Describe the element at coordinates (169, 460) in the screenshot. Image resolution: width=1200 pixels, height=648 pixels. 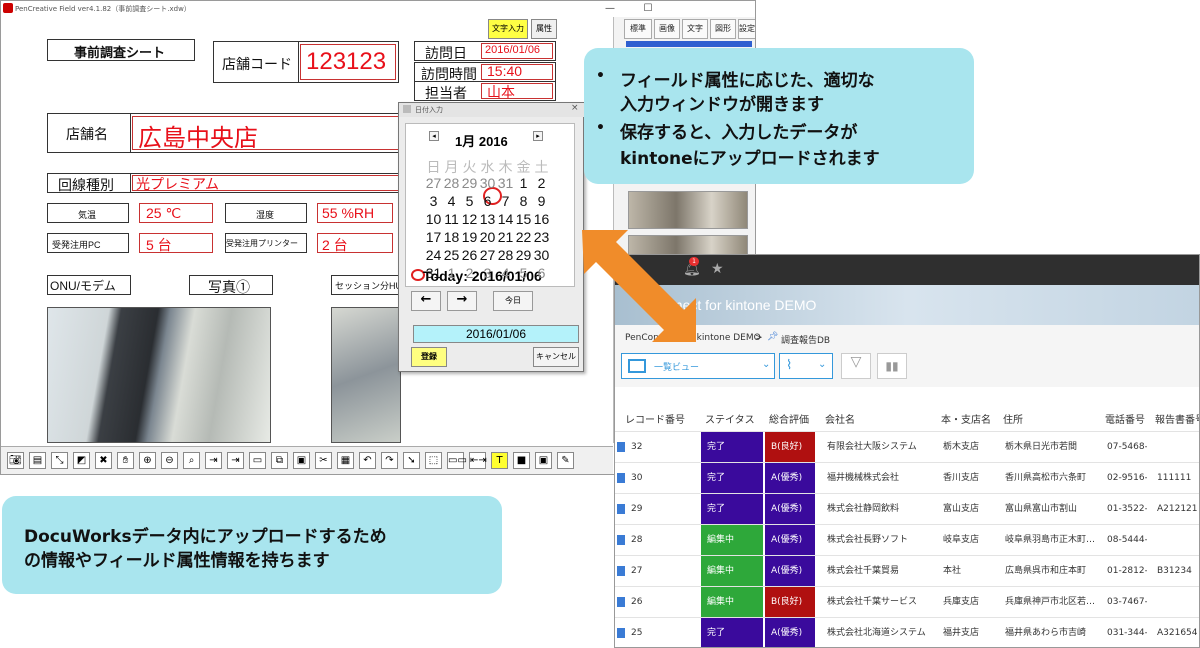
I see `zoom-out-icon: ⊖` at that location.